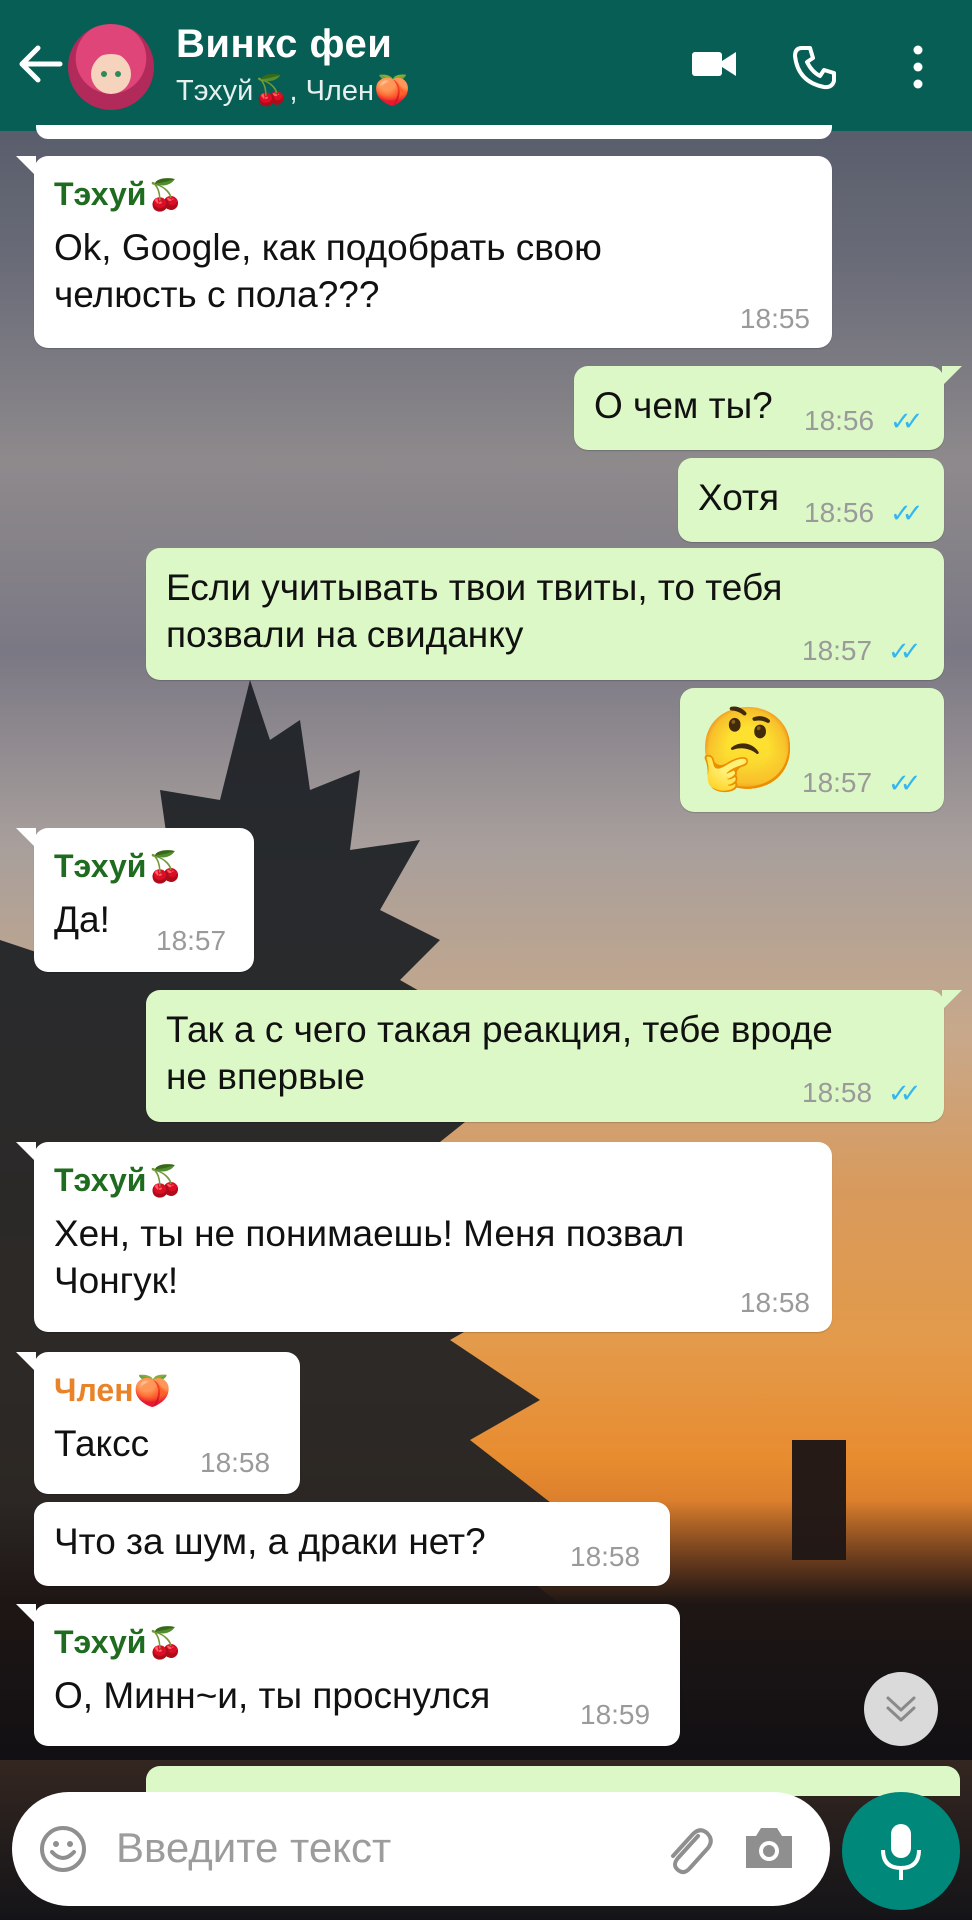 The width and height of the screenshot is (972, 1920). What do you see at coordinates (714, 64) in the screenshot?
I see `video-call-icon` at bounding box center [714, 64].